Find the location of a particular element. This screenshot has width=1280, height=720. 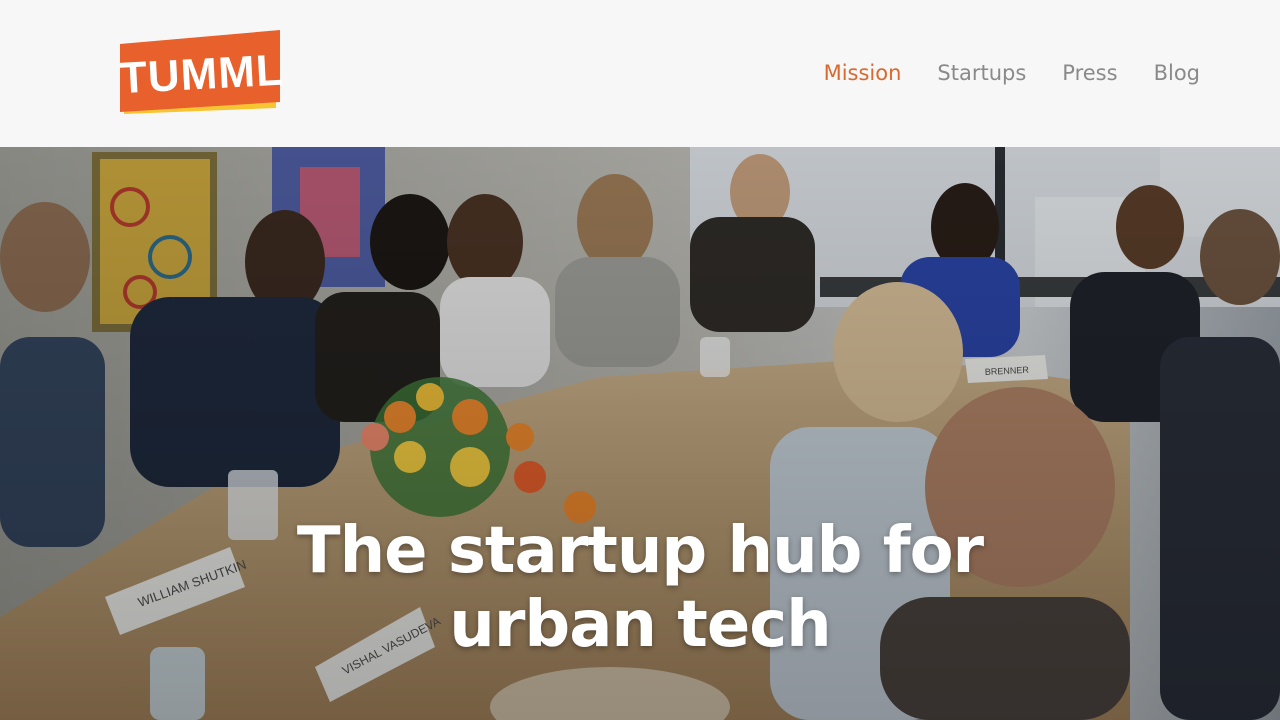

nav-item-press: Press is located at coordinates (1089, 73).